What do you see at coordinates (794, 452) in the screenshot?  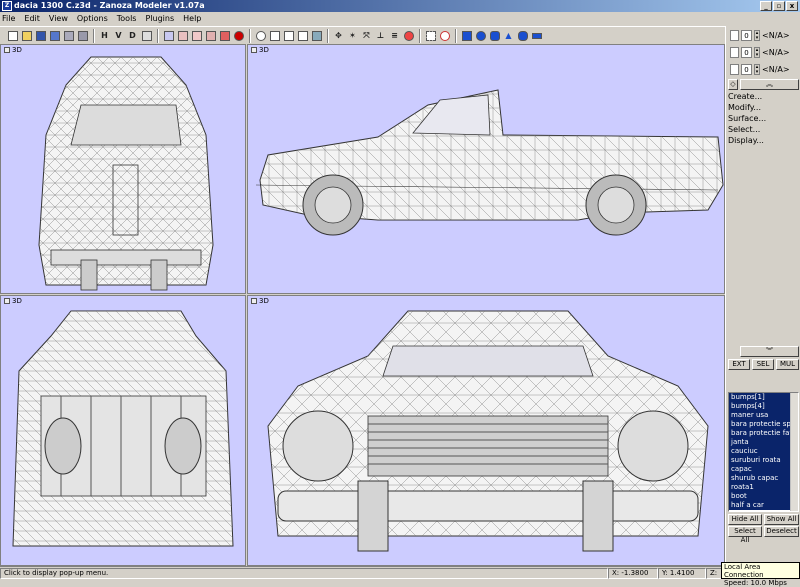 I see `list-scrollbar` at bounding box center [794, 452].